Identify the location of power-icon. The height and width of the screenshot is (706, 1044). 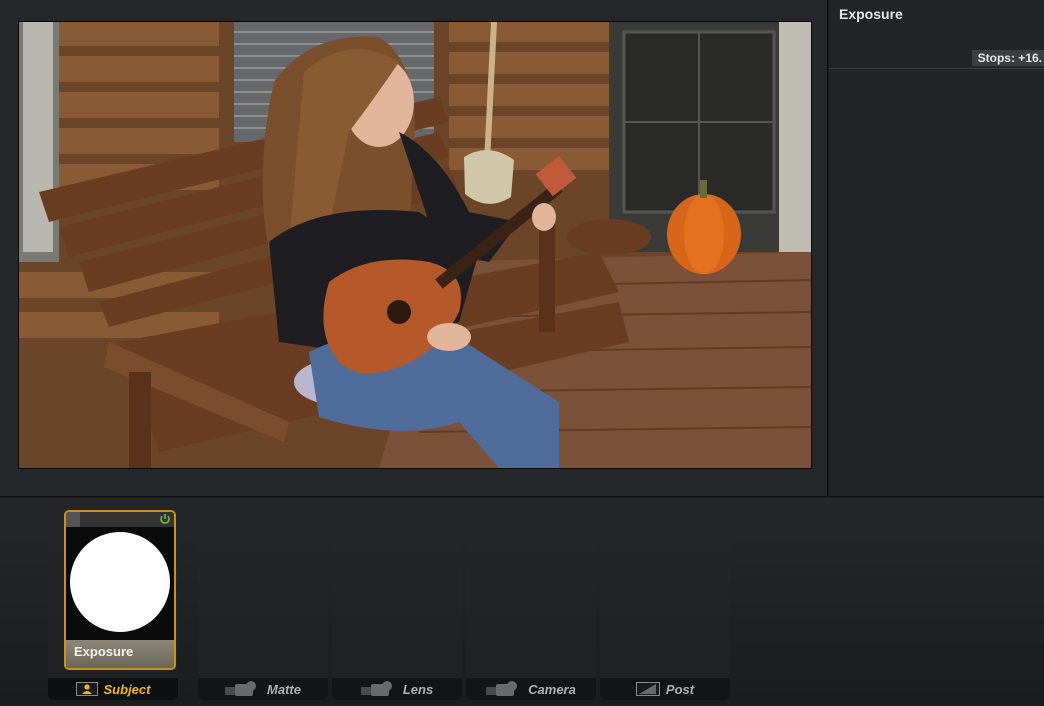
(165, 519).